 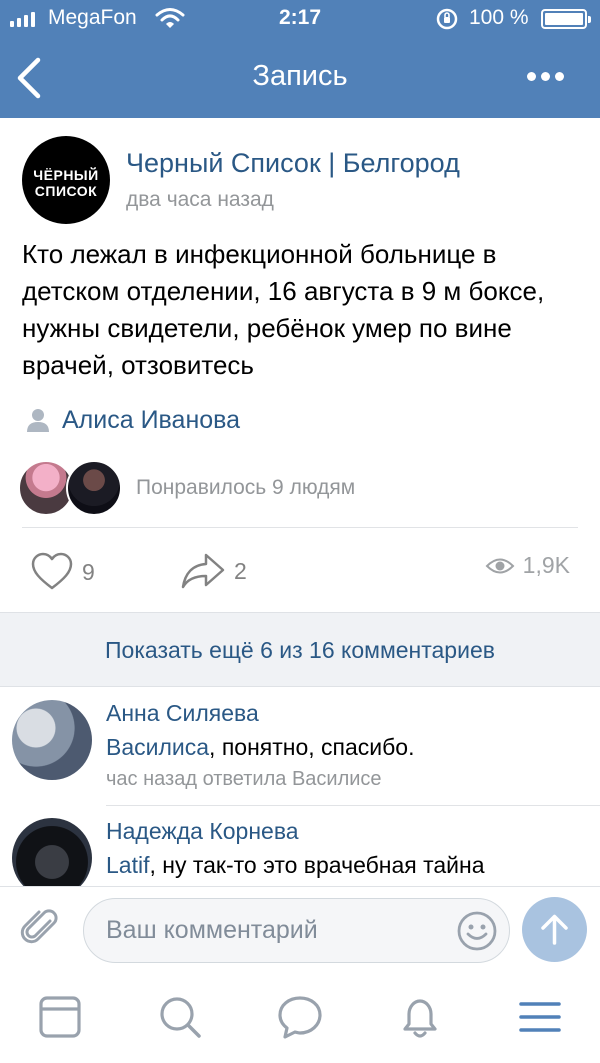 I want to click on group-avatar: ЧЁРНЫЙ СПИСОК, so click(x=66, y=180).